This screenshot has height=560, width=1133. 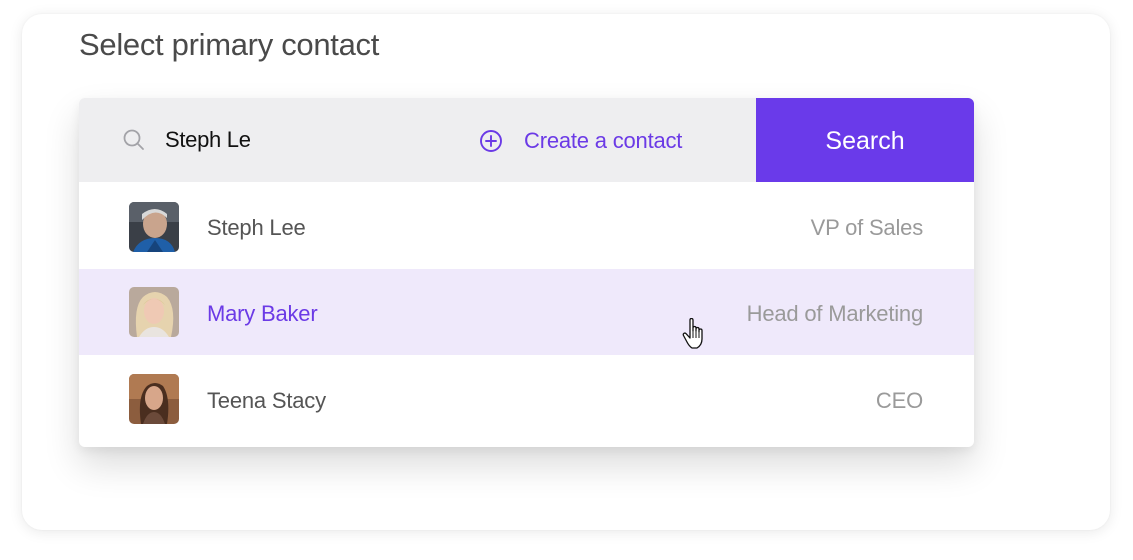 I want to click on search-input, so click(x=295, y=140).